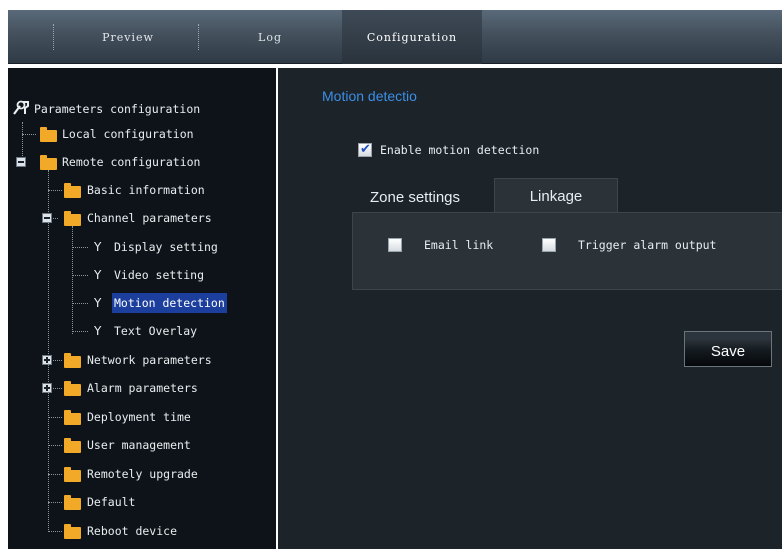 The image size is (782, 549). What do you see at coordinates (21, 107) in the screenshot?
I see `settings-tools-icon` at bounding box center [21, 107].